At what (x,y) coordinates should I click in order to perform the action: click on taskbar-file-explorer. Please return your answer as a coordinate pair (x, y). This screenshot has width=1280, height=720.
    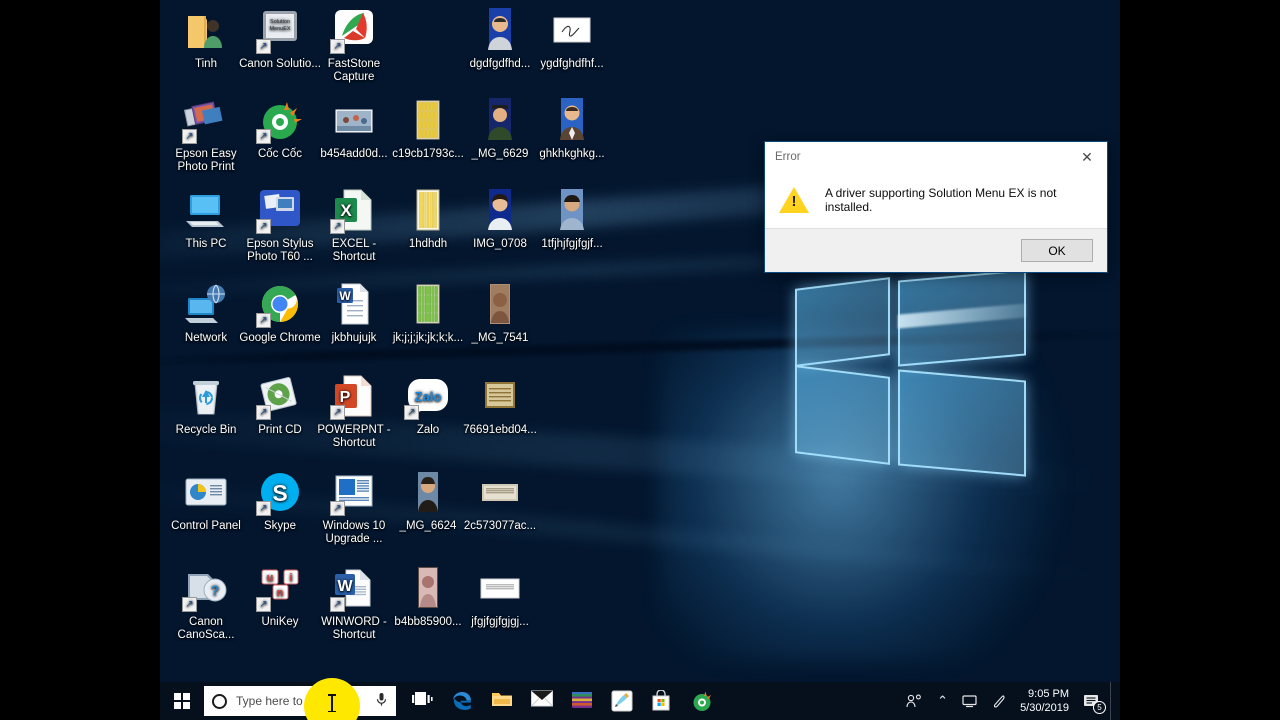
    Looking at the image, I should click on (502, 701).